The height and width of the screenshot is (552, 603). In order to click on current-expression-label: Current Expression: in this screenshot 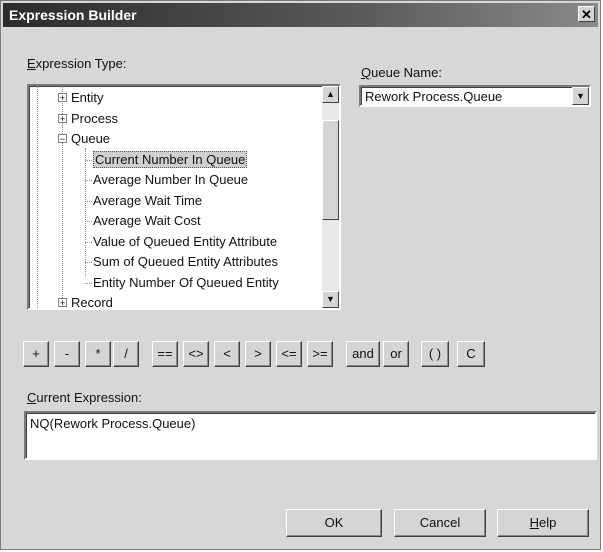, I will do `click(84, 397)`.